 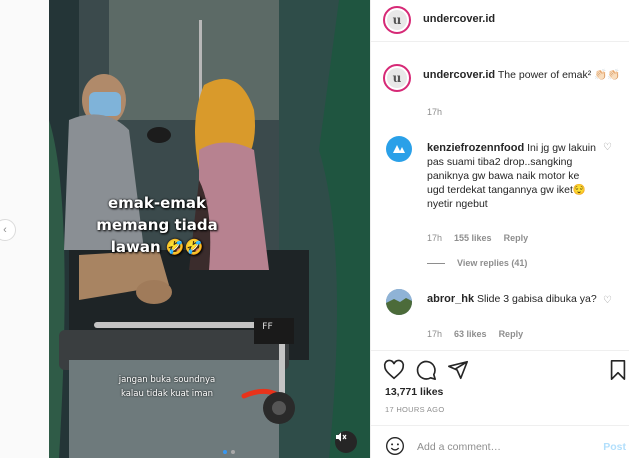 I want to click on comment-meta: 17h 63 likes Reply, so click(x=475, y=334).